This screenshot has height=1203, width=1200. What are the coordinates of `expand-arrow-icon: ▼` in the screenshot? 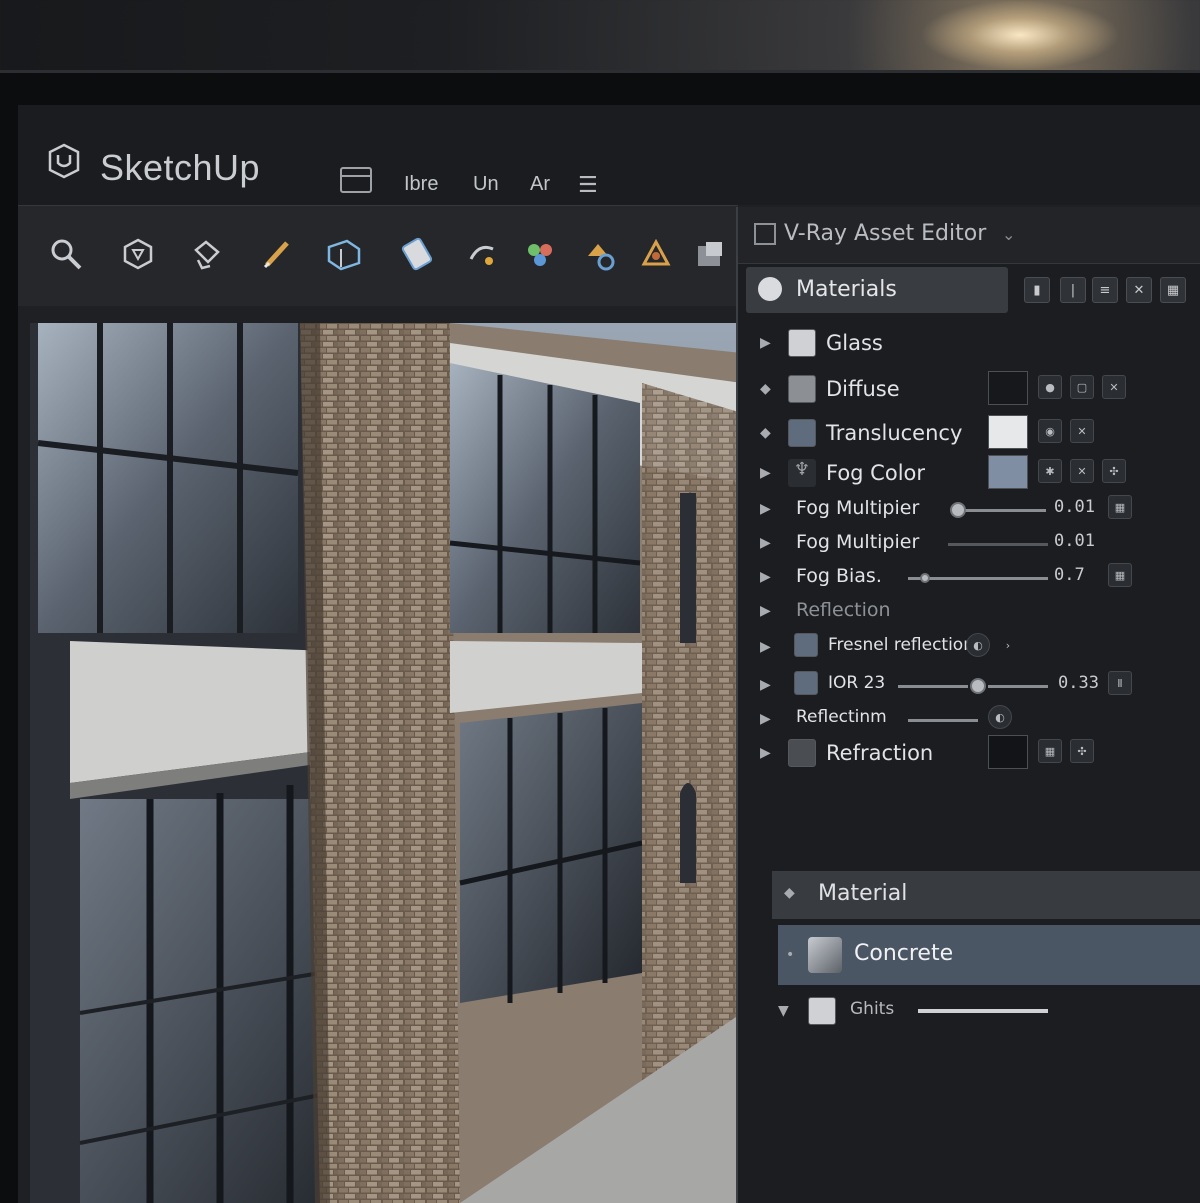 It's located at (783, 1011).